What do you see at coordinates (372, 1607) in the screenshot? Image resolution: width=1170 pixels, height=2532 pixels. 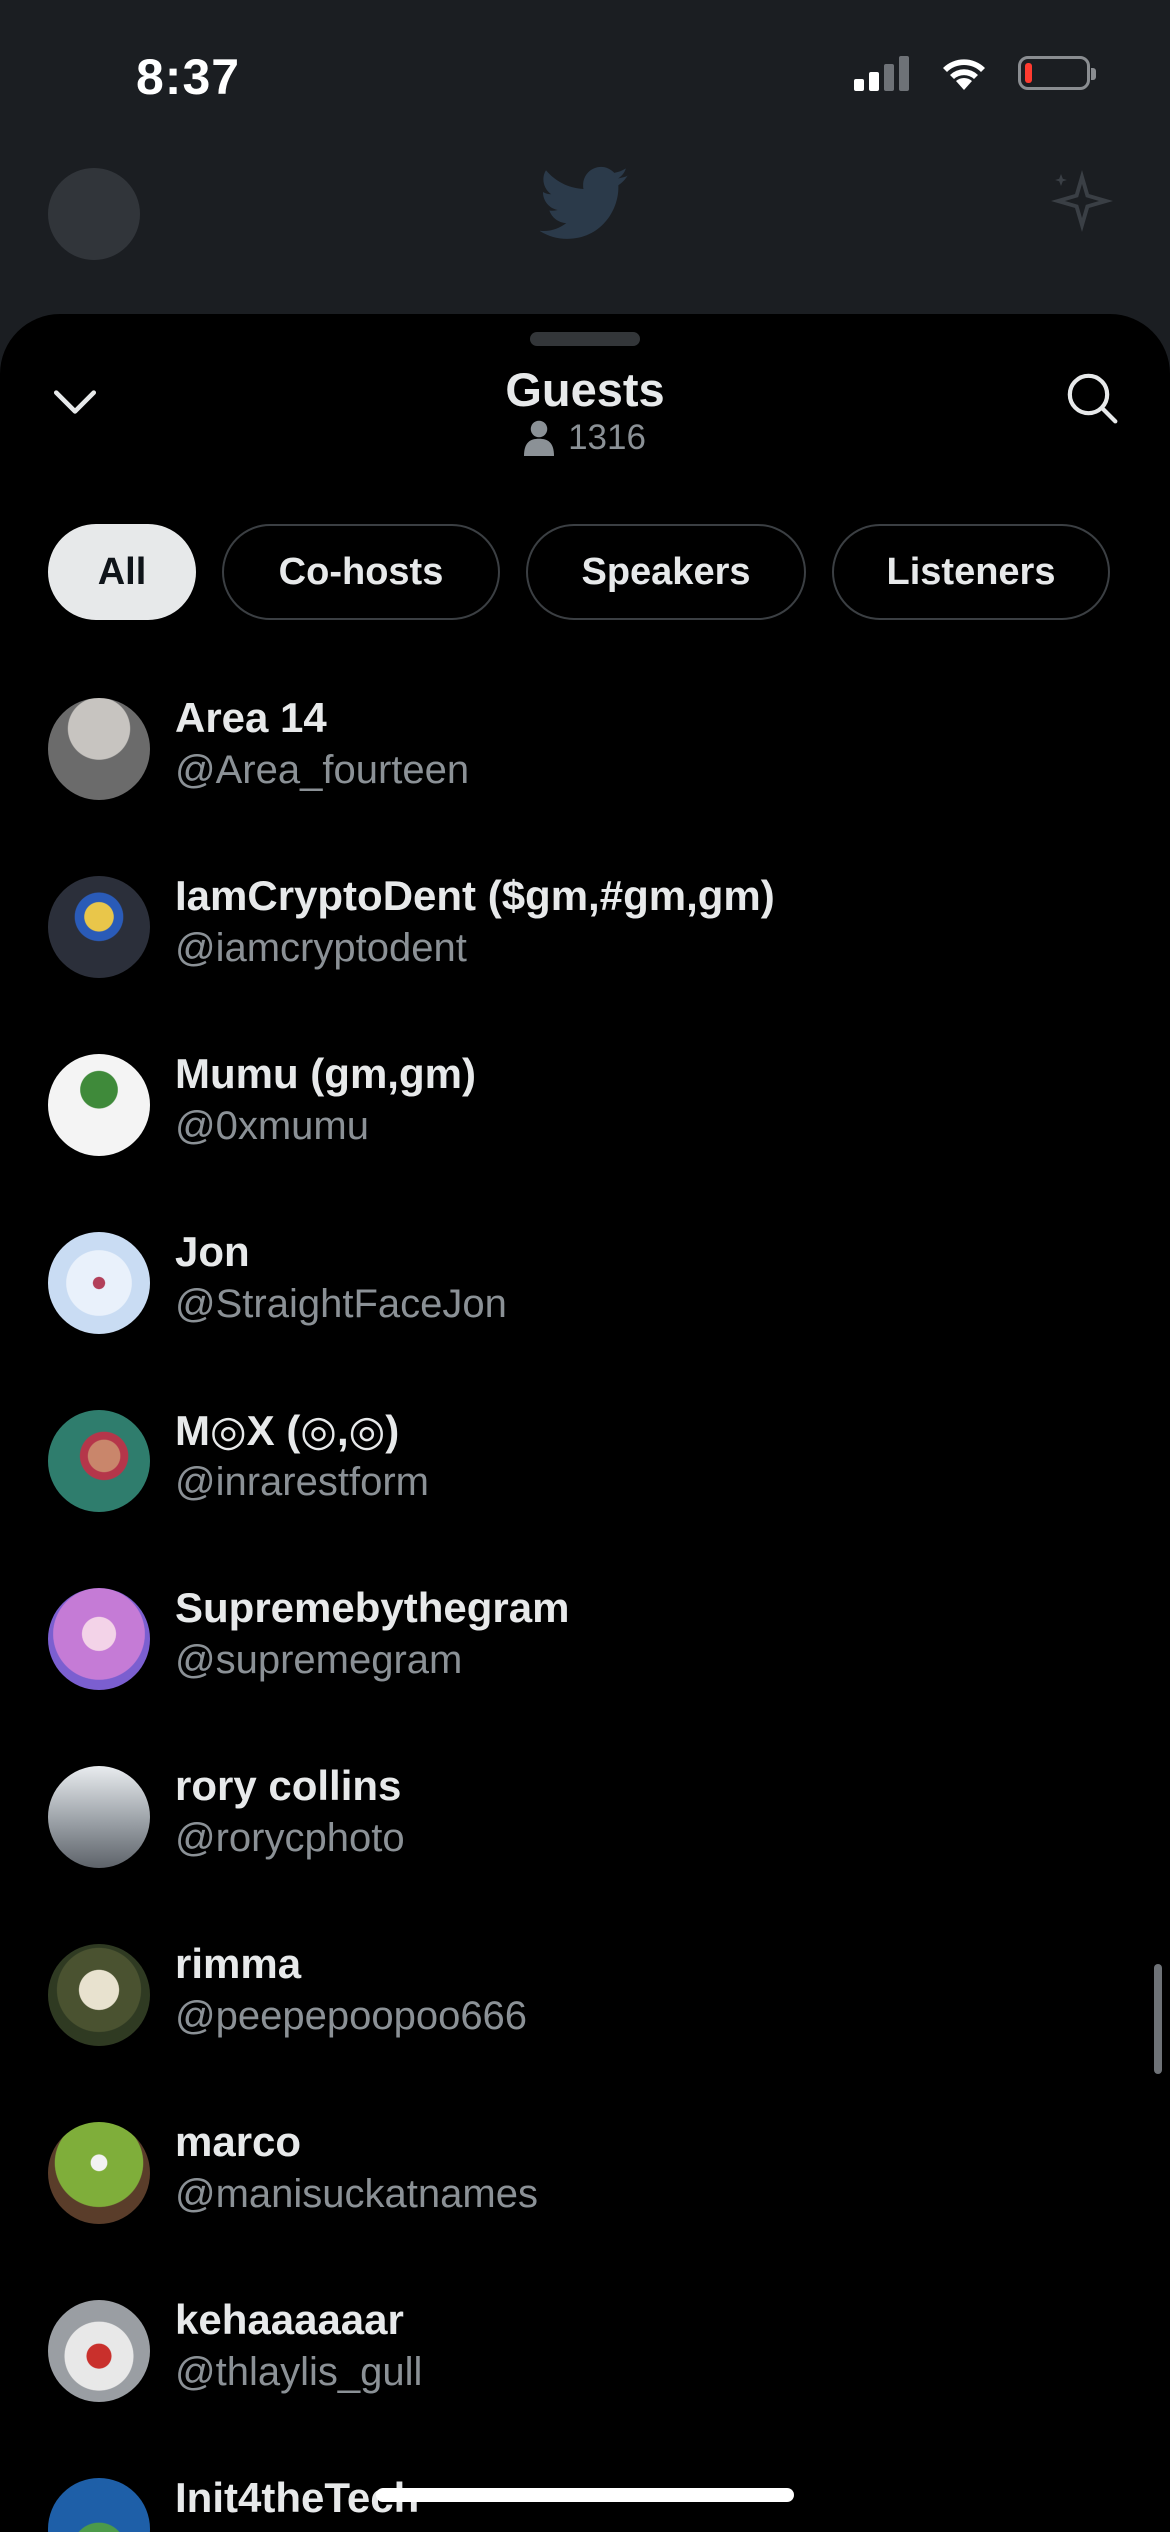 I see `guest-name: Supremebythegram` at bounding box center [372, 1607].